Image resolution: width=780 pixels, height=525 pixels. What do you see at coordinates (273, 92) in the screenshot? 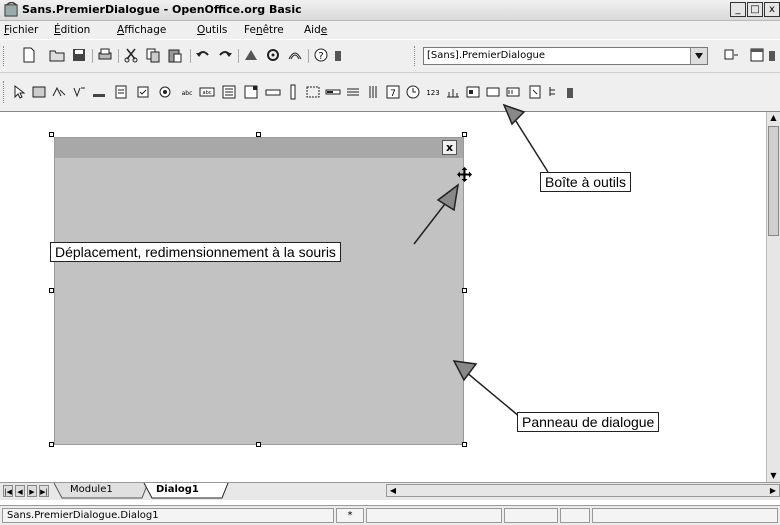
I see `horizontal-scrollbar-icon` at bounding box center [273, 92].